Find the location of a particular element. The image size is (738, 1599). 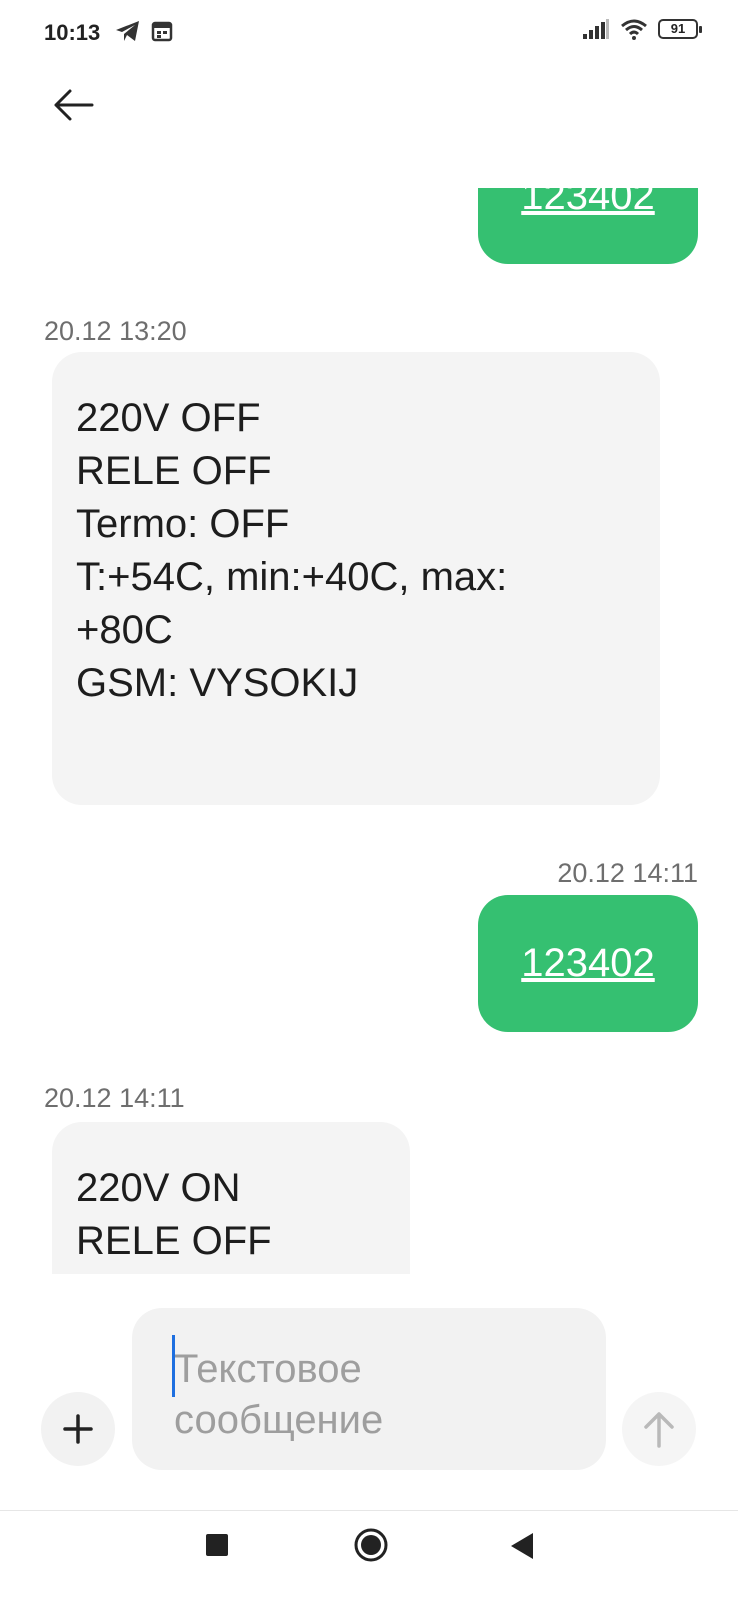

send-button is located at coordinates (659, 1429).